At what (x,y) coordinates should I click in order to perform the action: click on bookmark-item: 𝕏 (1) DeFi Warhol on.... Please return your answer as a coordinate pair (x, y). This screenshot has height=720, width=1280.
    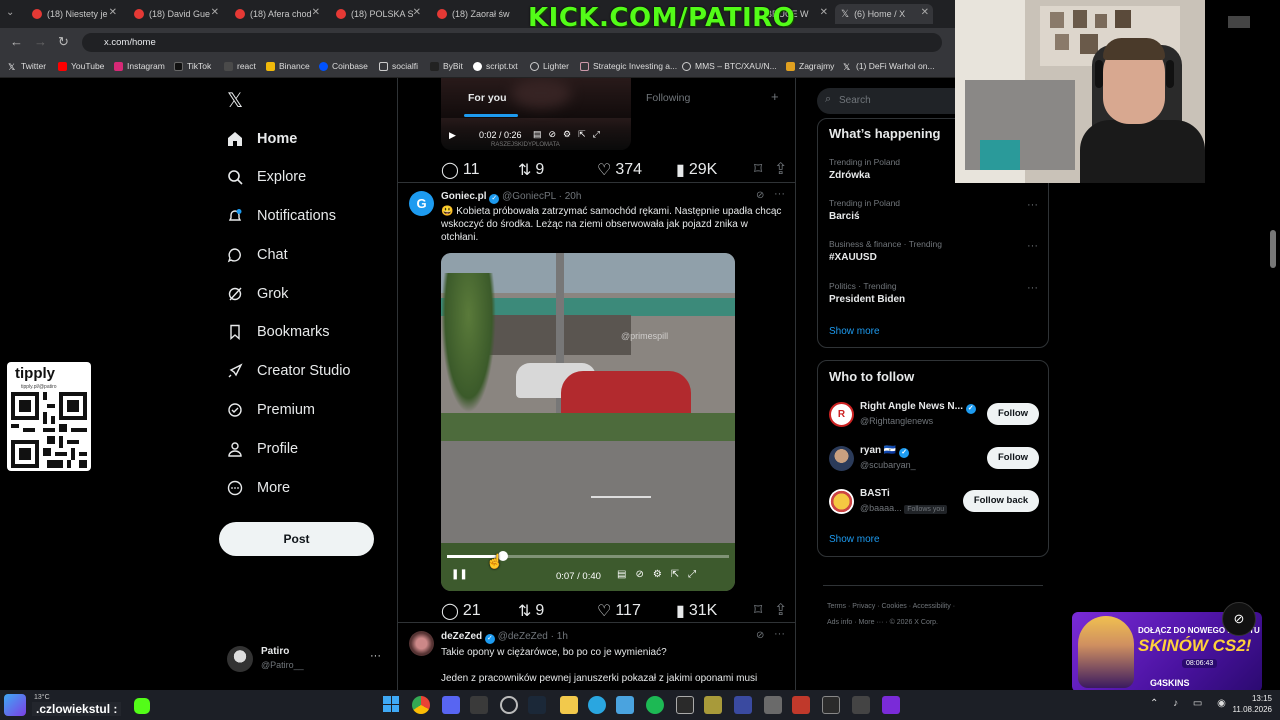
    Looking at the image, I should click on (889, 66).